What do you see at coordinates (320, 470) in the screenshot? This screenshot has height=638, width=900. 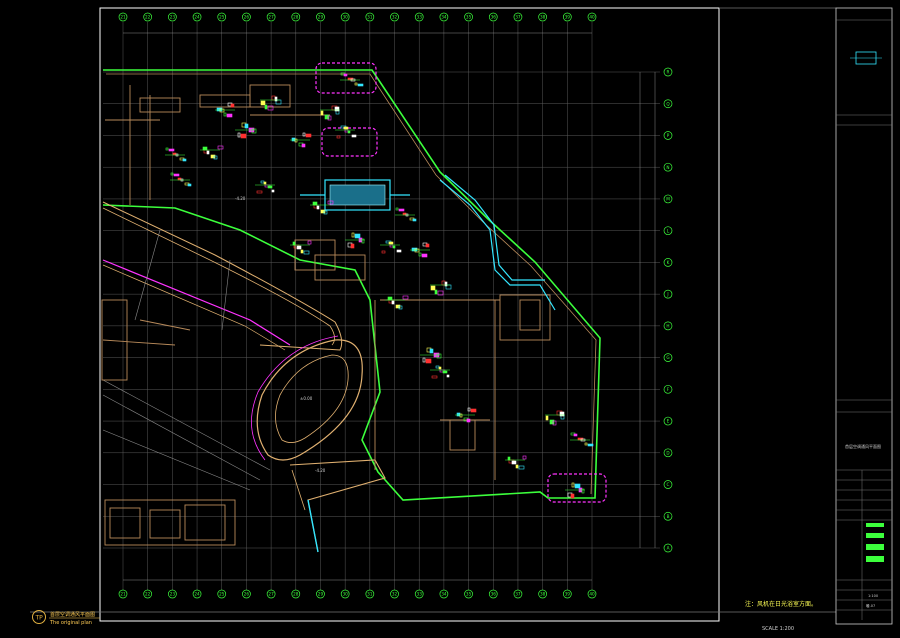 I see `room-label-2: -4.20` at bounding box center [320, 470].